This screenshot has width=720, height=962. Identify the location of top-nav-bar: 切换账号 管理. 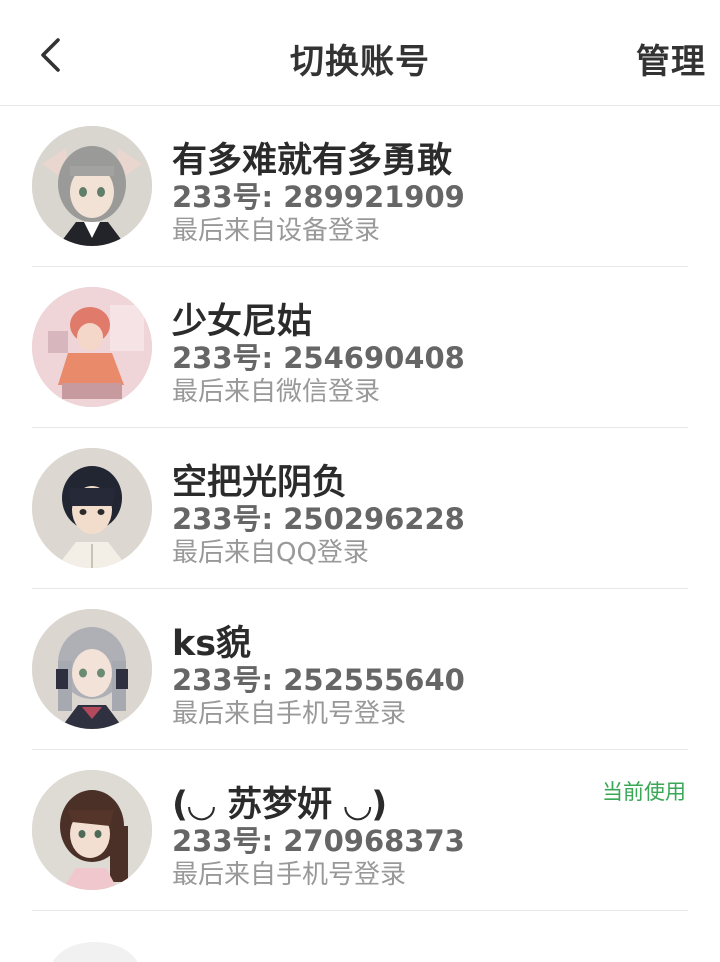
(360, 53).